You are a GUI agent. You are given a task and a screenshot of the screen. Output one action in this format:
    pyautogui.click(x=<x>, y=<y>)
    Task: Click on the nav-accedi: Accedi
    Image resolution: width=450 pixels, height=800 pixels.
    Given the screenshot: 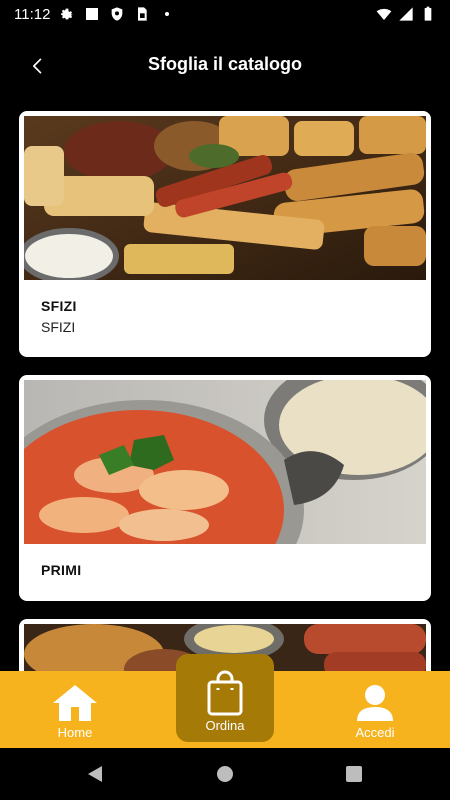 What is the action you would take?
    pyautogui.click(x=375, y=709)
    